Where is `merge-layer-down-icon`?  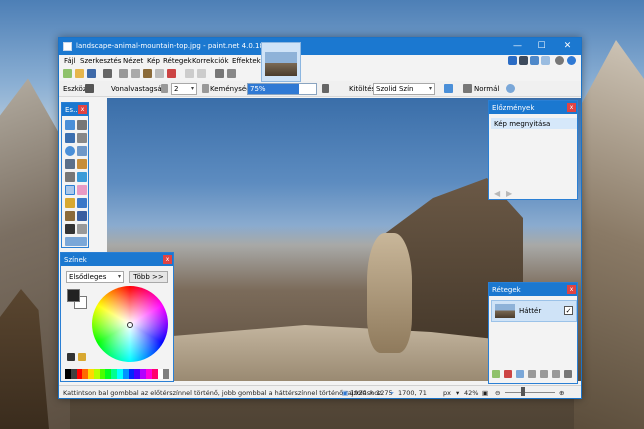 merge-layer-down-icon is located at coordinates (532, 374).